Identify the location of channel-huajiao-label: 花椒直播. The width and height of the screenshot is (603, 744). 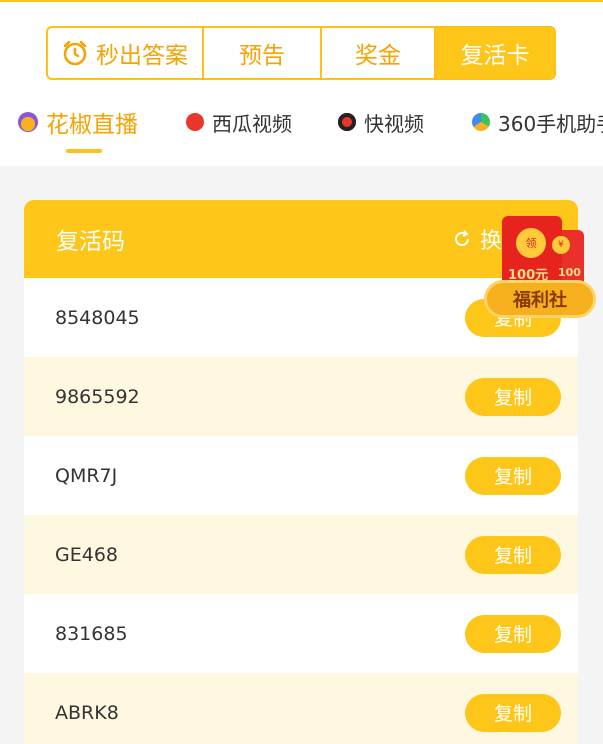
(92, 125).